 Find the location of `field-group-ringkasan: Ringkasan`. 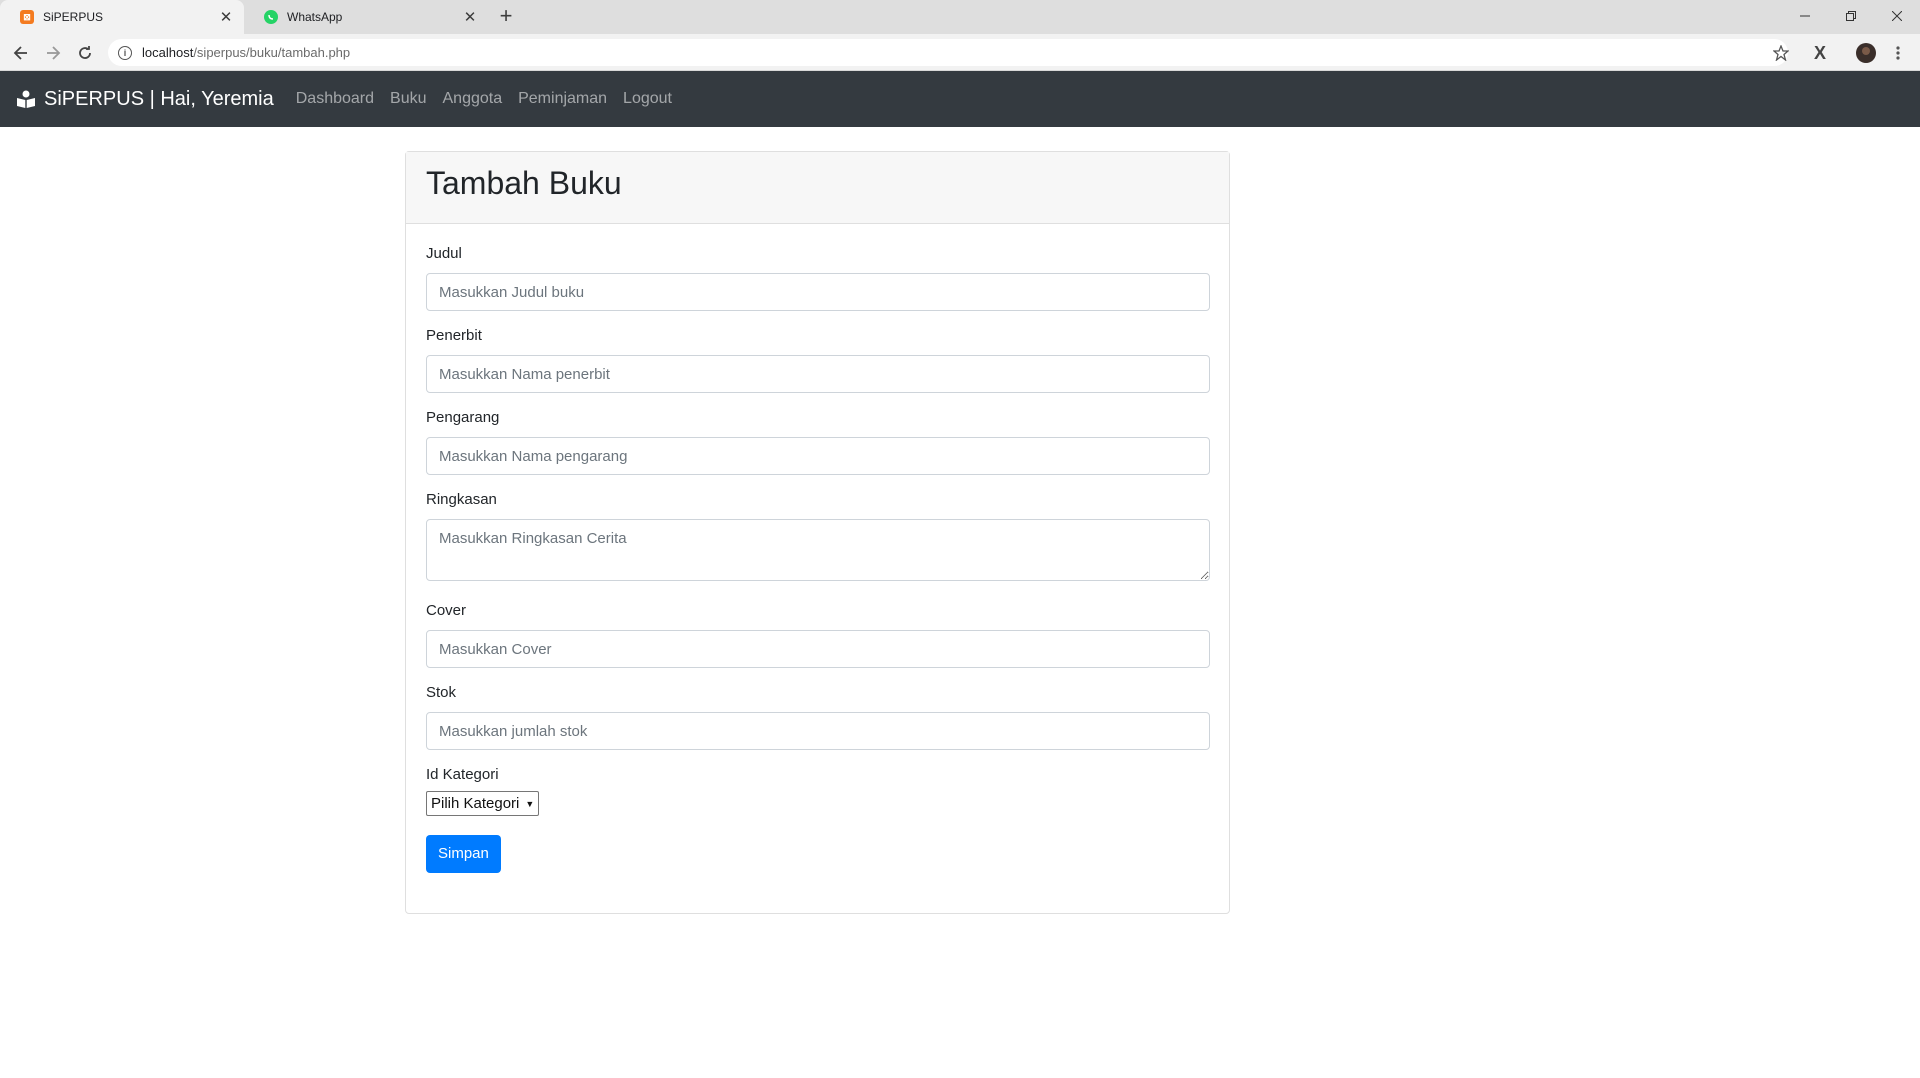

field-group-ringkasan: Ringkasan is located at coordinates (818, 538).